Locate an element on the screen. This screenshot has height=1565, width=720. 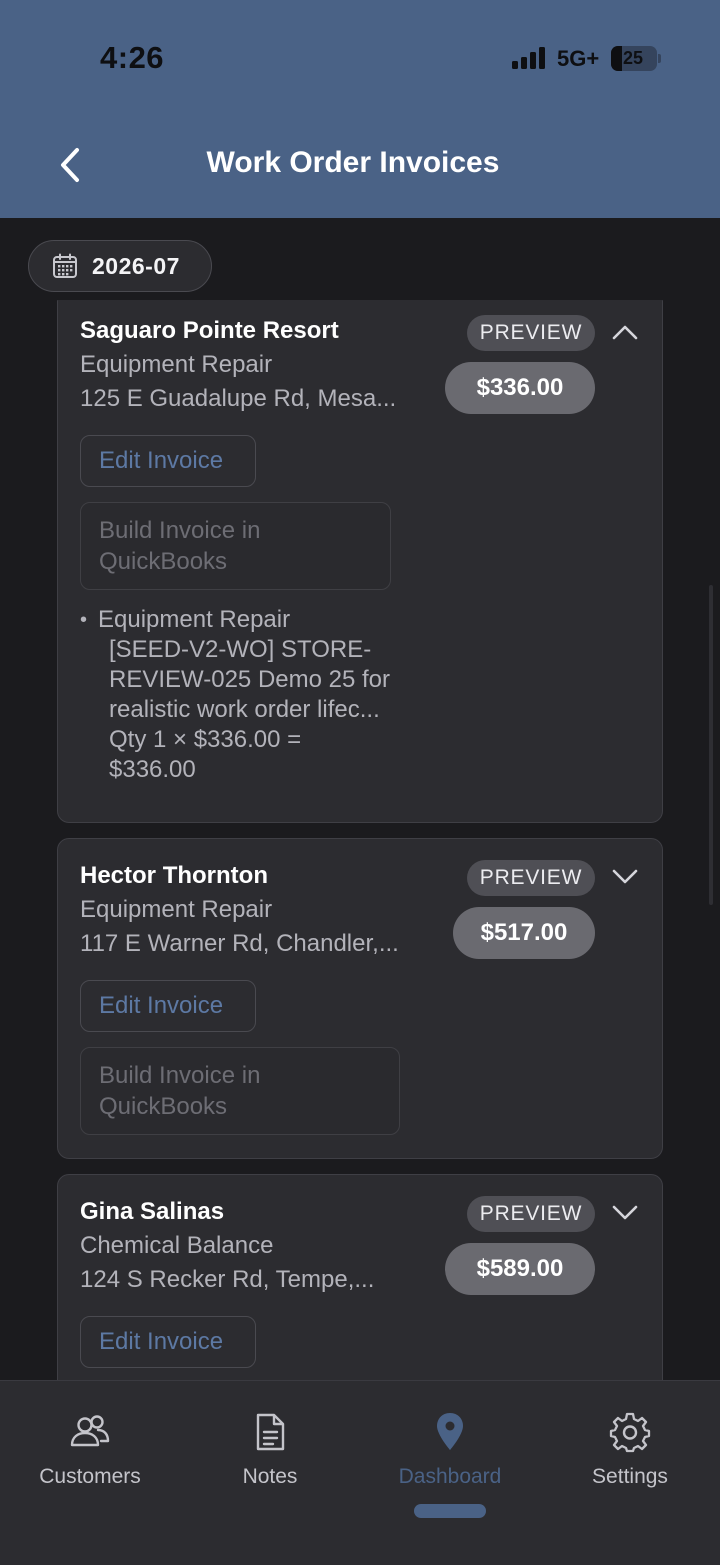
customer-name: Gina Salinas is located at coordinates (152, 1211).